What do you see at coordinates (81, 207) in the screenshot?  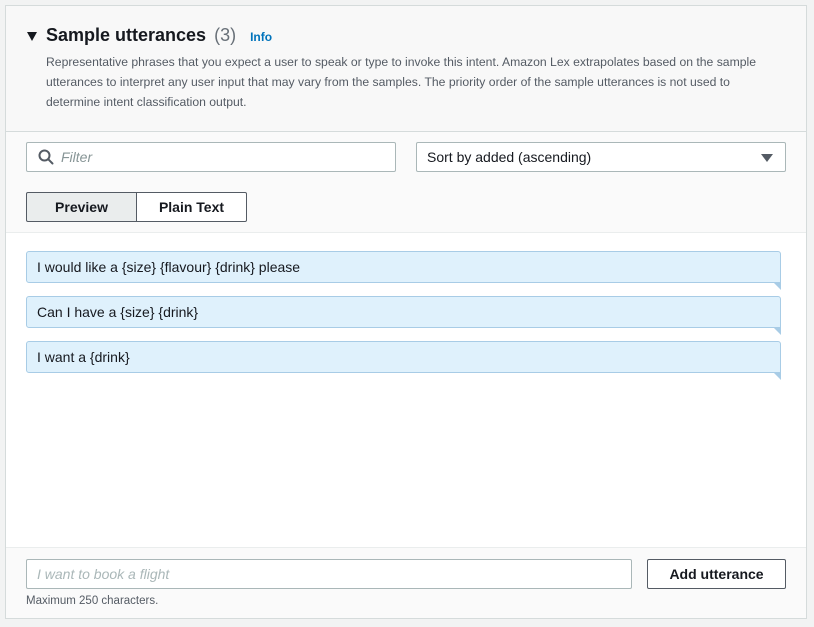 I see `preview-toggle-button: Preview` at bounding box center [81, 207].